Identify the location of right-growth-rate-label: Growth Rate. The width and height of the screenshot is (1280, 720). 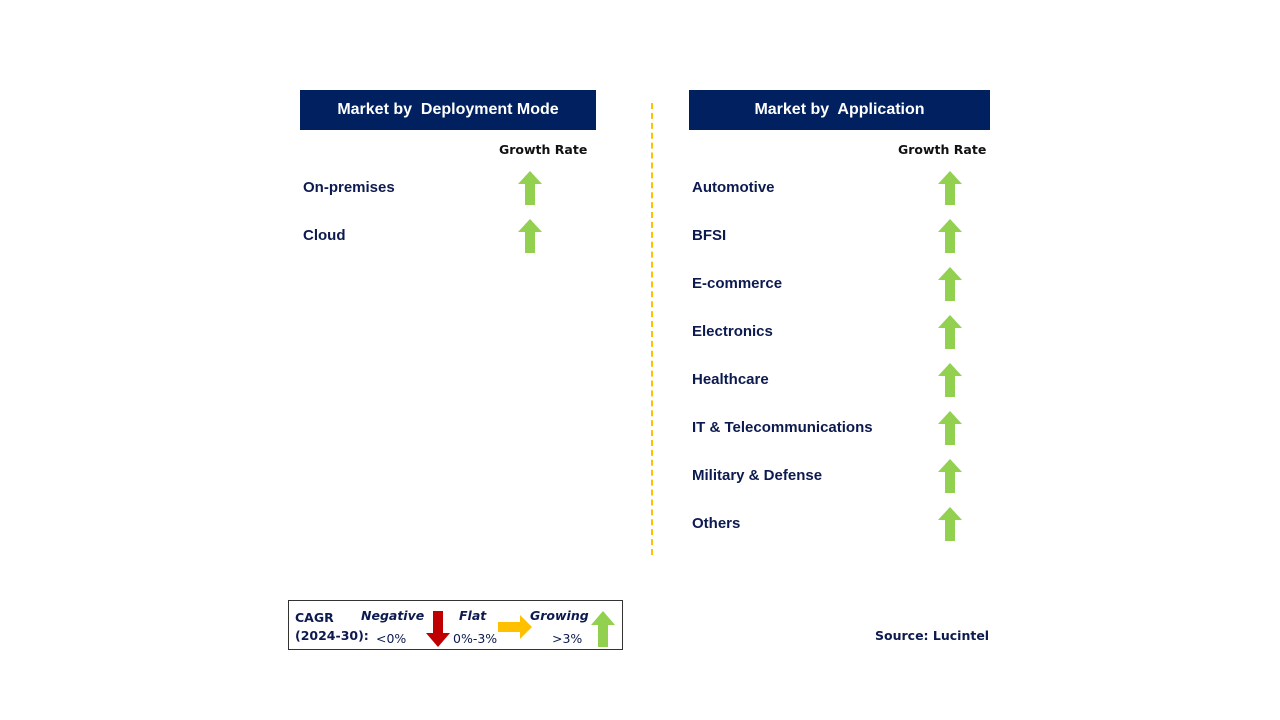
(942, 149).